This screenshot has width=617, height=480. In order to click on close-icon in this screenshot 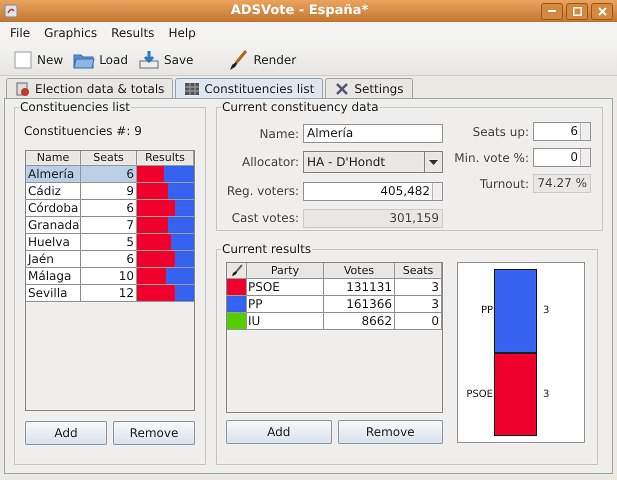, I will do `click(602, 11)`.